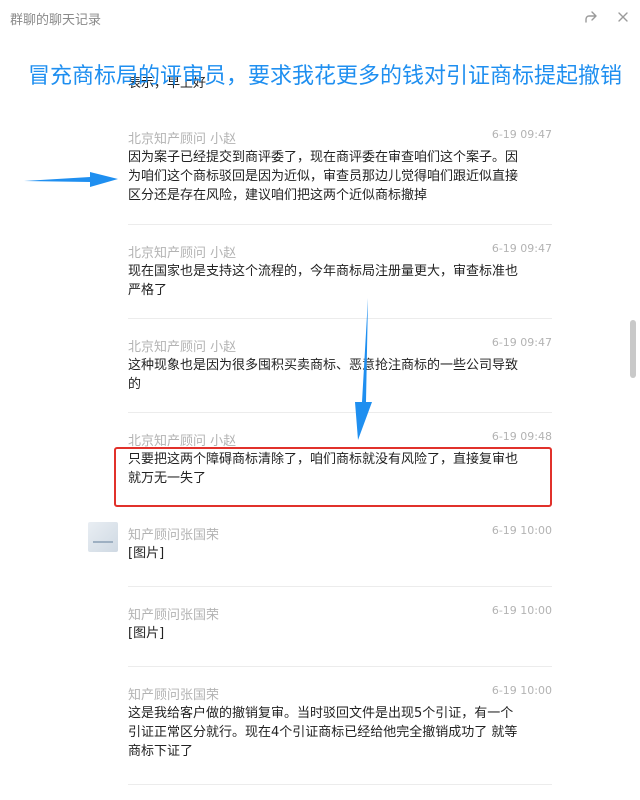 This screenshot has width=640, height=800. I want to click on down-arrow-icon, so click(363, 369).